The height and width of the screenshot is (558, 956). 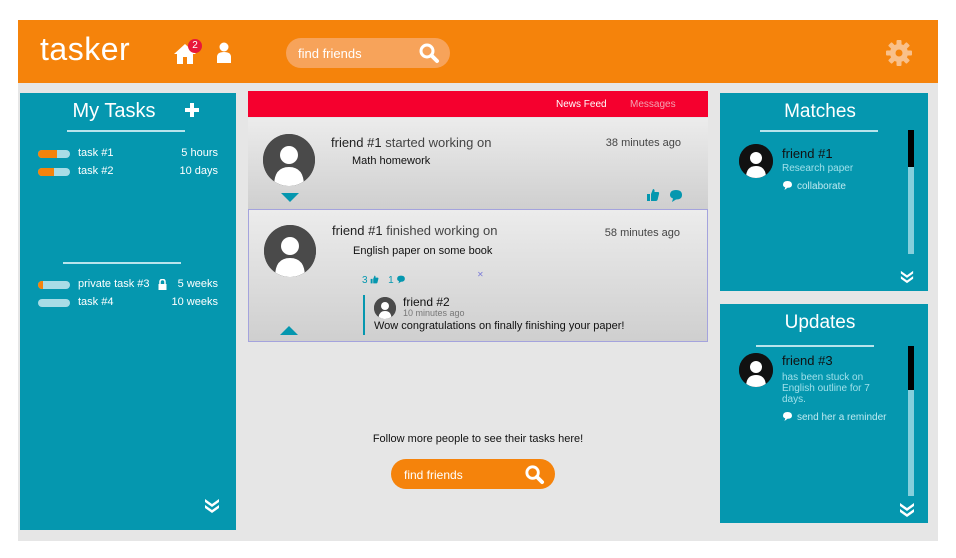 What do you see at coordinates (820, 322) in the screenshot?
I see `updates-title: Updates` at bounding box center [820, 322].